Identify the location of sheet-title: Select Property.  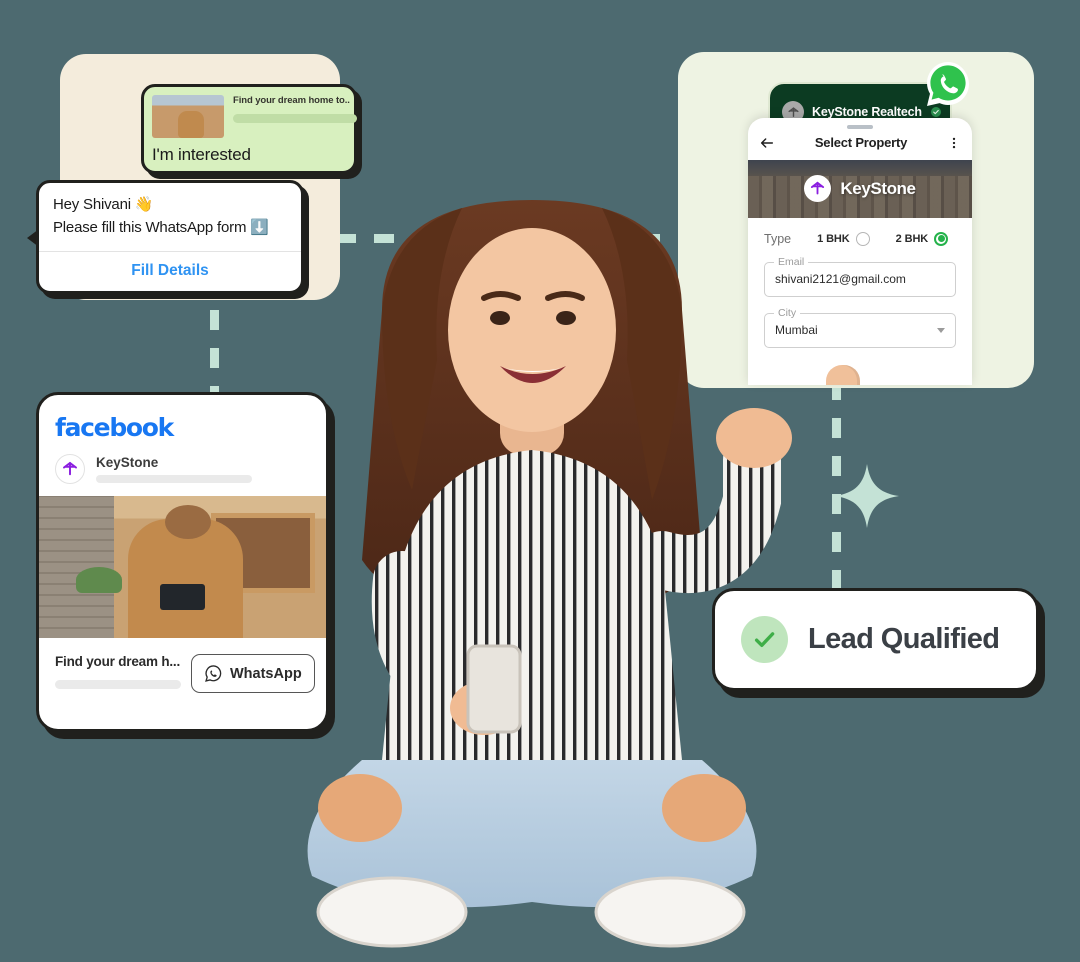
(861, 142).